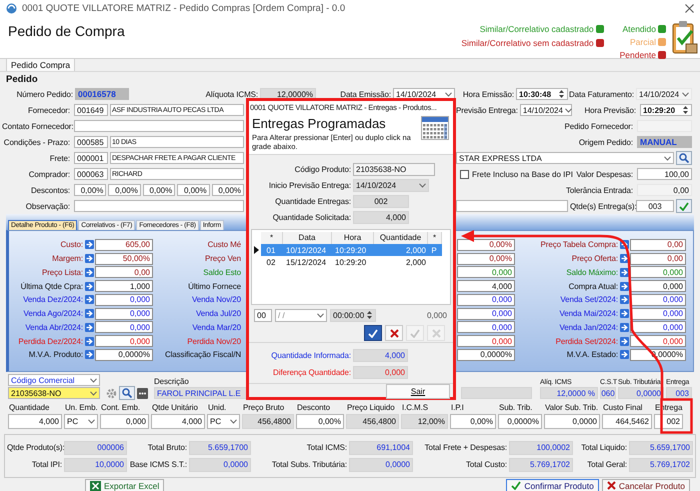  Describe the element at coordinates (271, 250) in the screenshot. I see `table-cell-text: 01` at that location.